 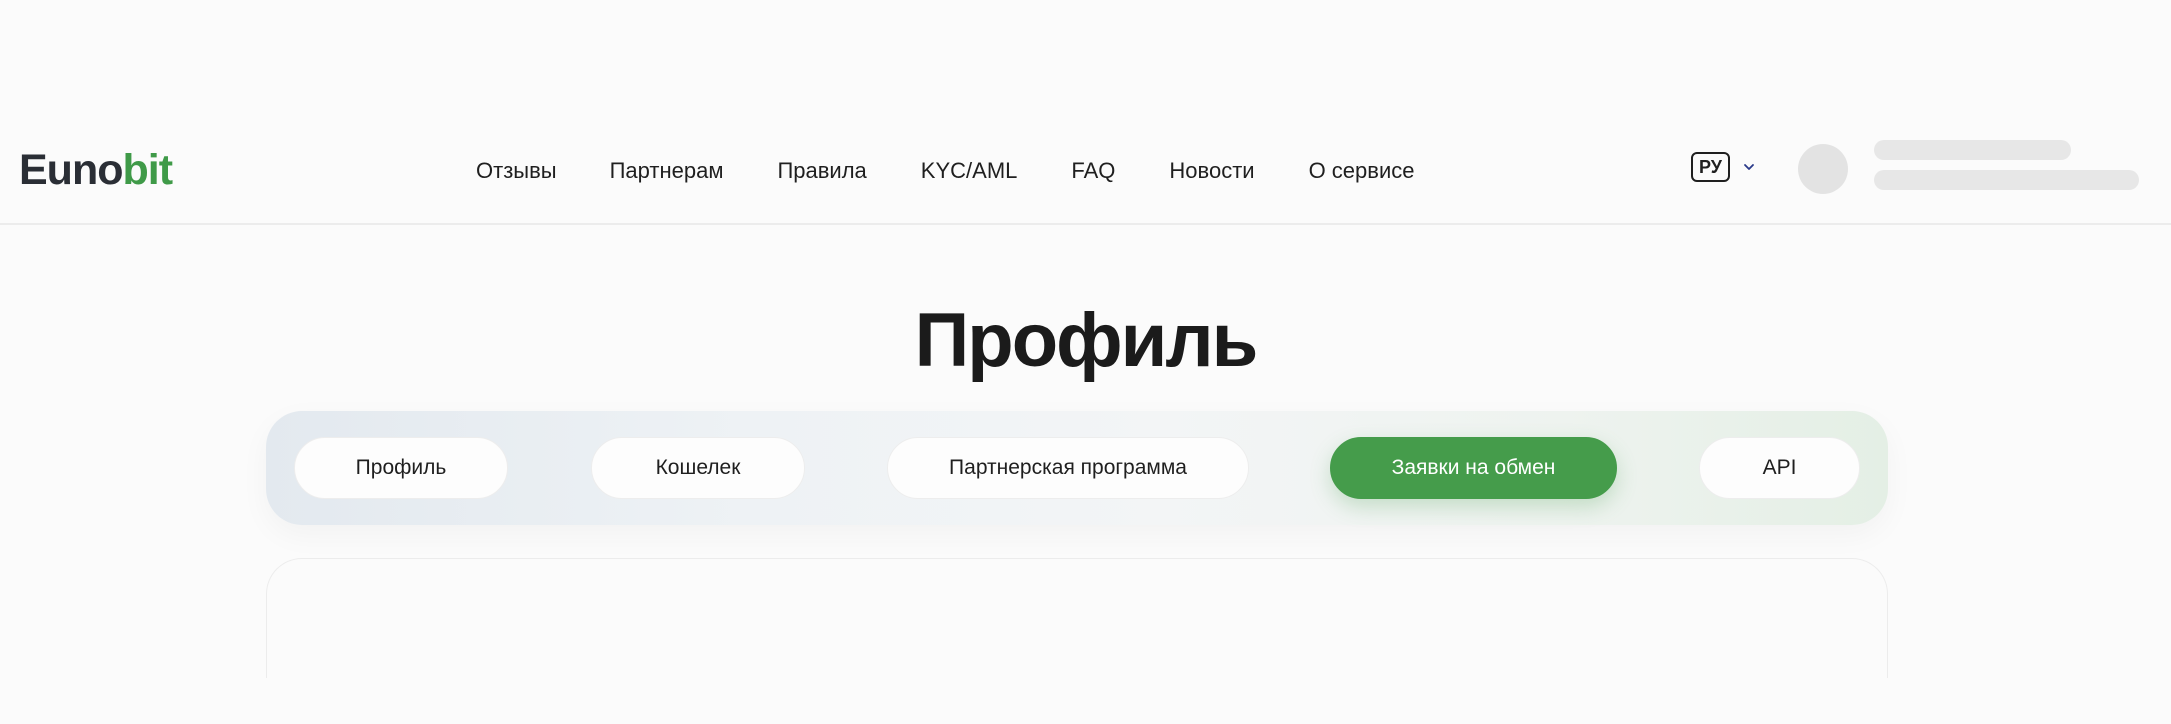 What do you see at coordinates (516, 171) in the screenshot?
I see `nav-item-reviews: Отзывы` at bounding box center [516, 171].